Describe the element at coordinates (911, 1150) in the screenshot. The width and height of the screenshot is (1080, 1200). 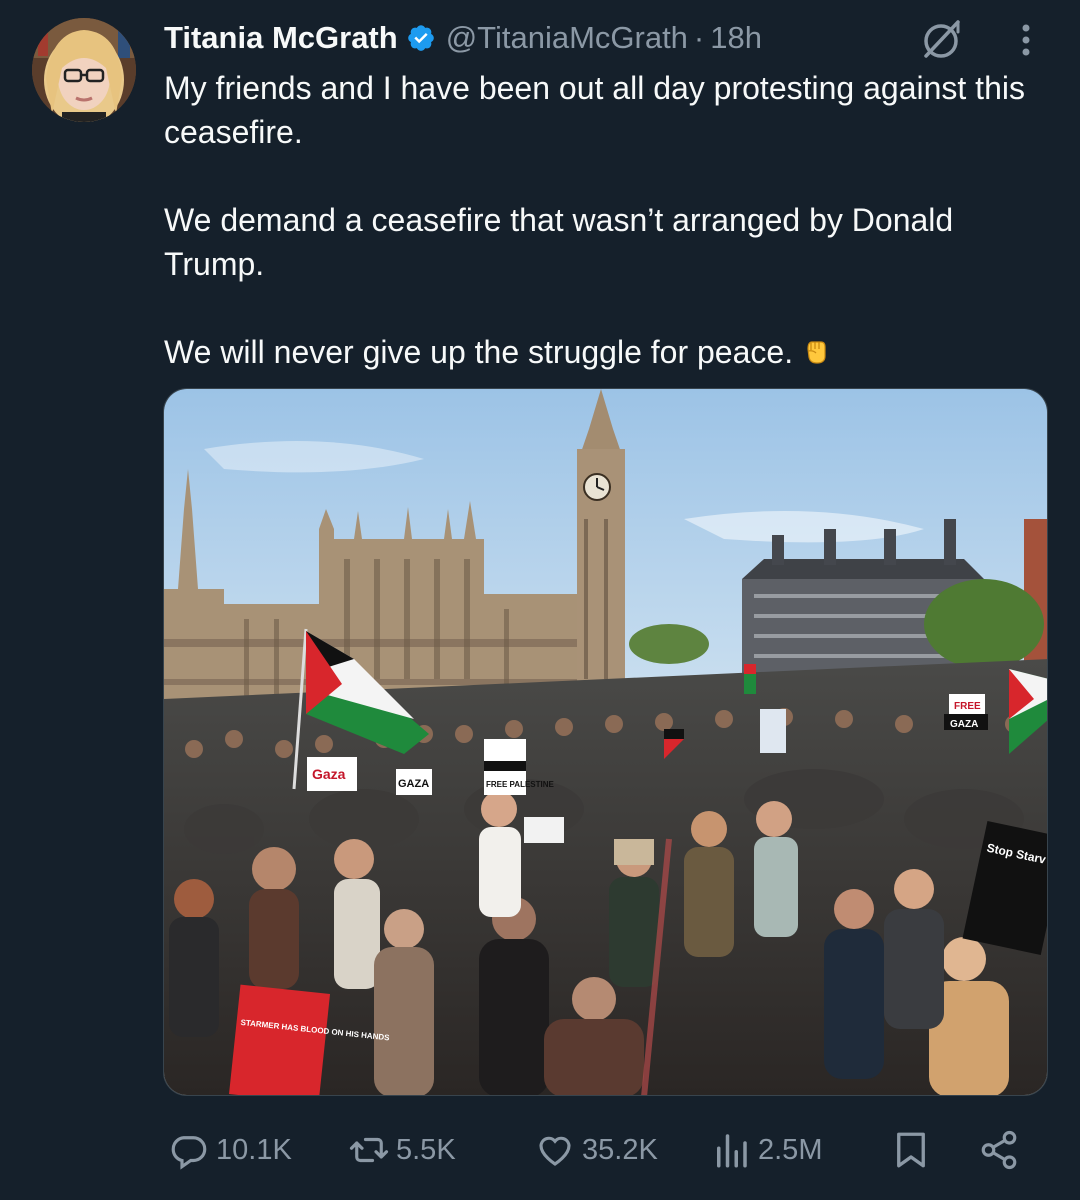
I see `bookmark-icon` at that location.